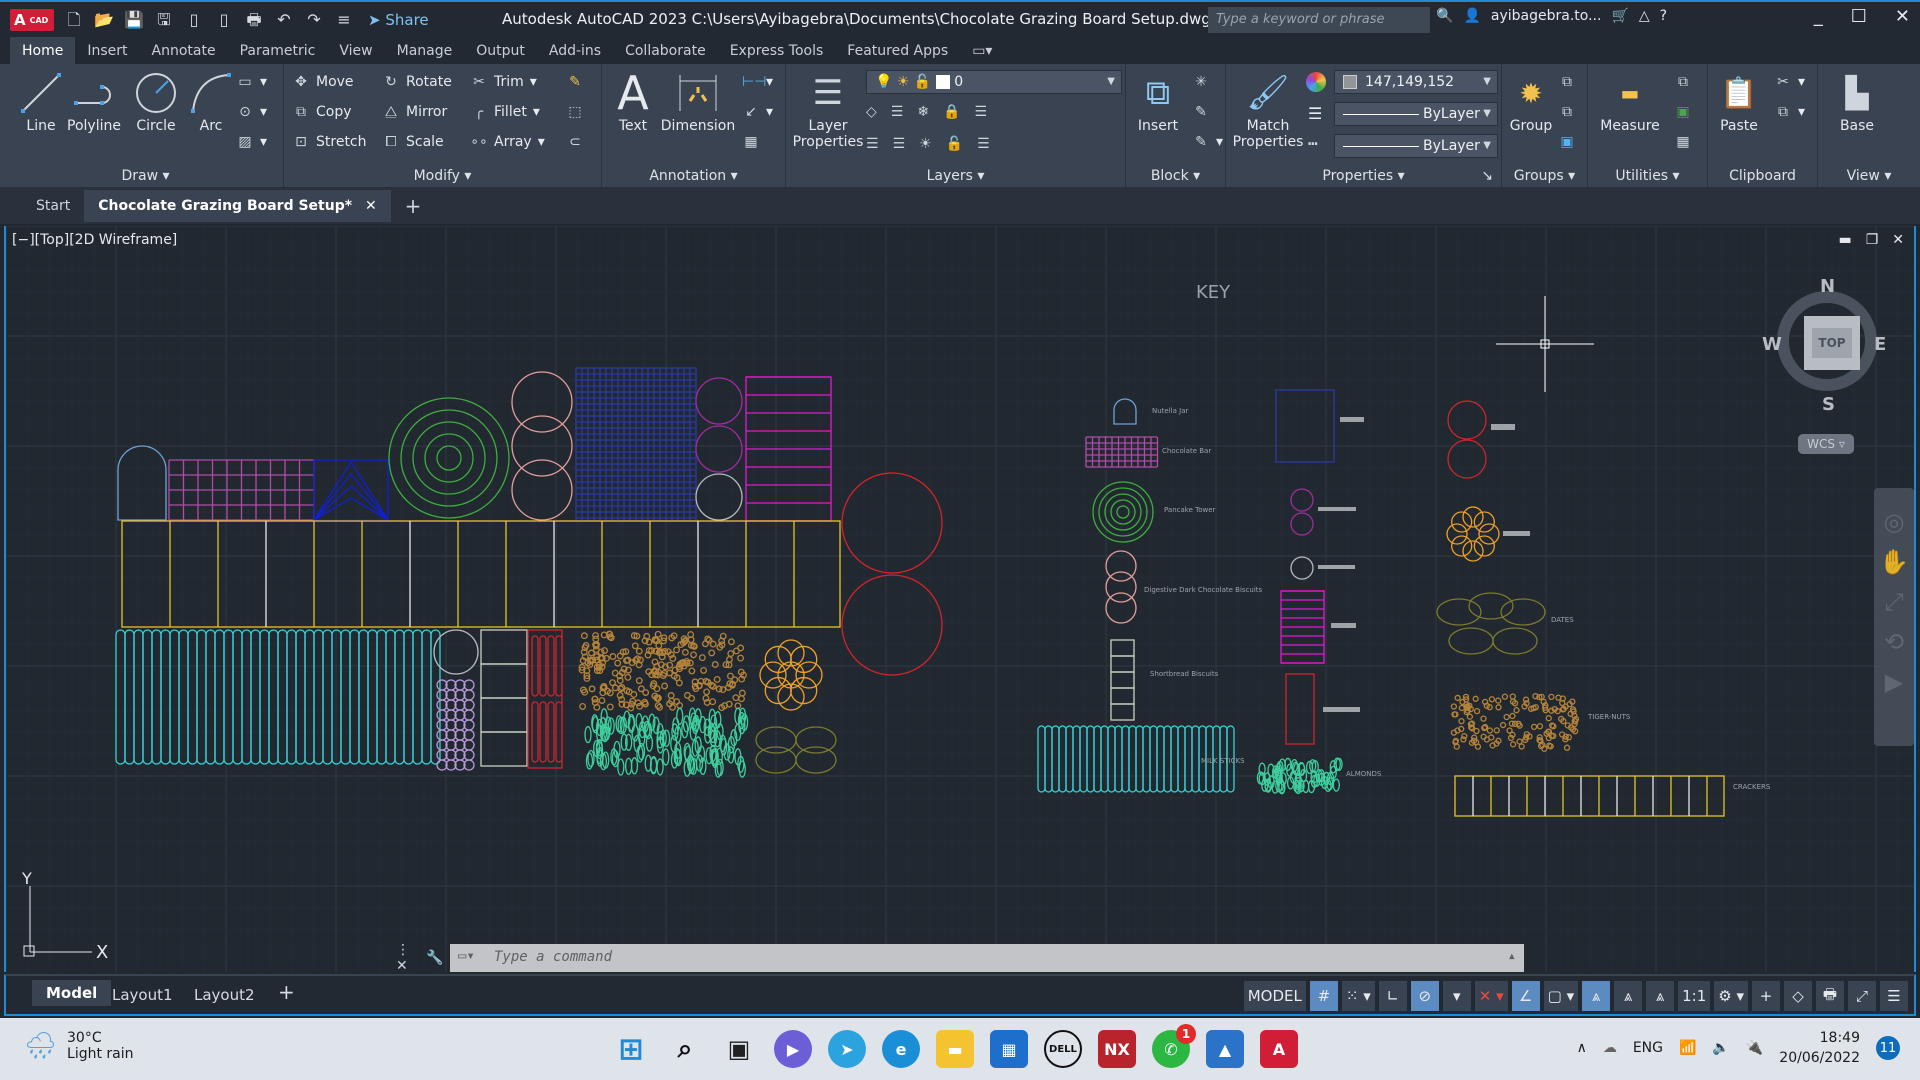 This screenshot has height=1080, width=1920. I want to click on undo-icon: ↶, so click(284, 20).